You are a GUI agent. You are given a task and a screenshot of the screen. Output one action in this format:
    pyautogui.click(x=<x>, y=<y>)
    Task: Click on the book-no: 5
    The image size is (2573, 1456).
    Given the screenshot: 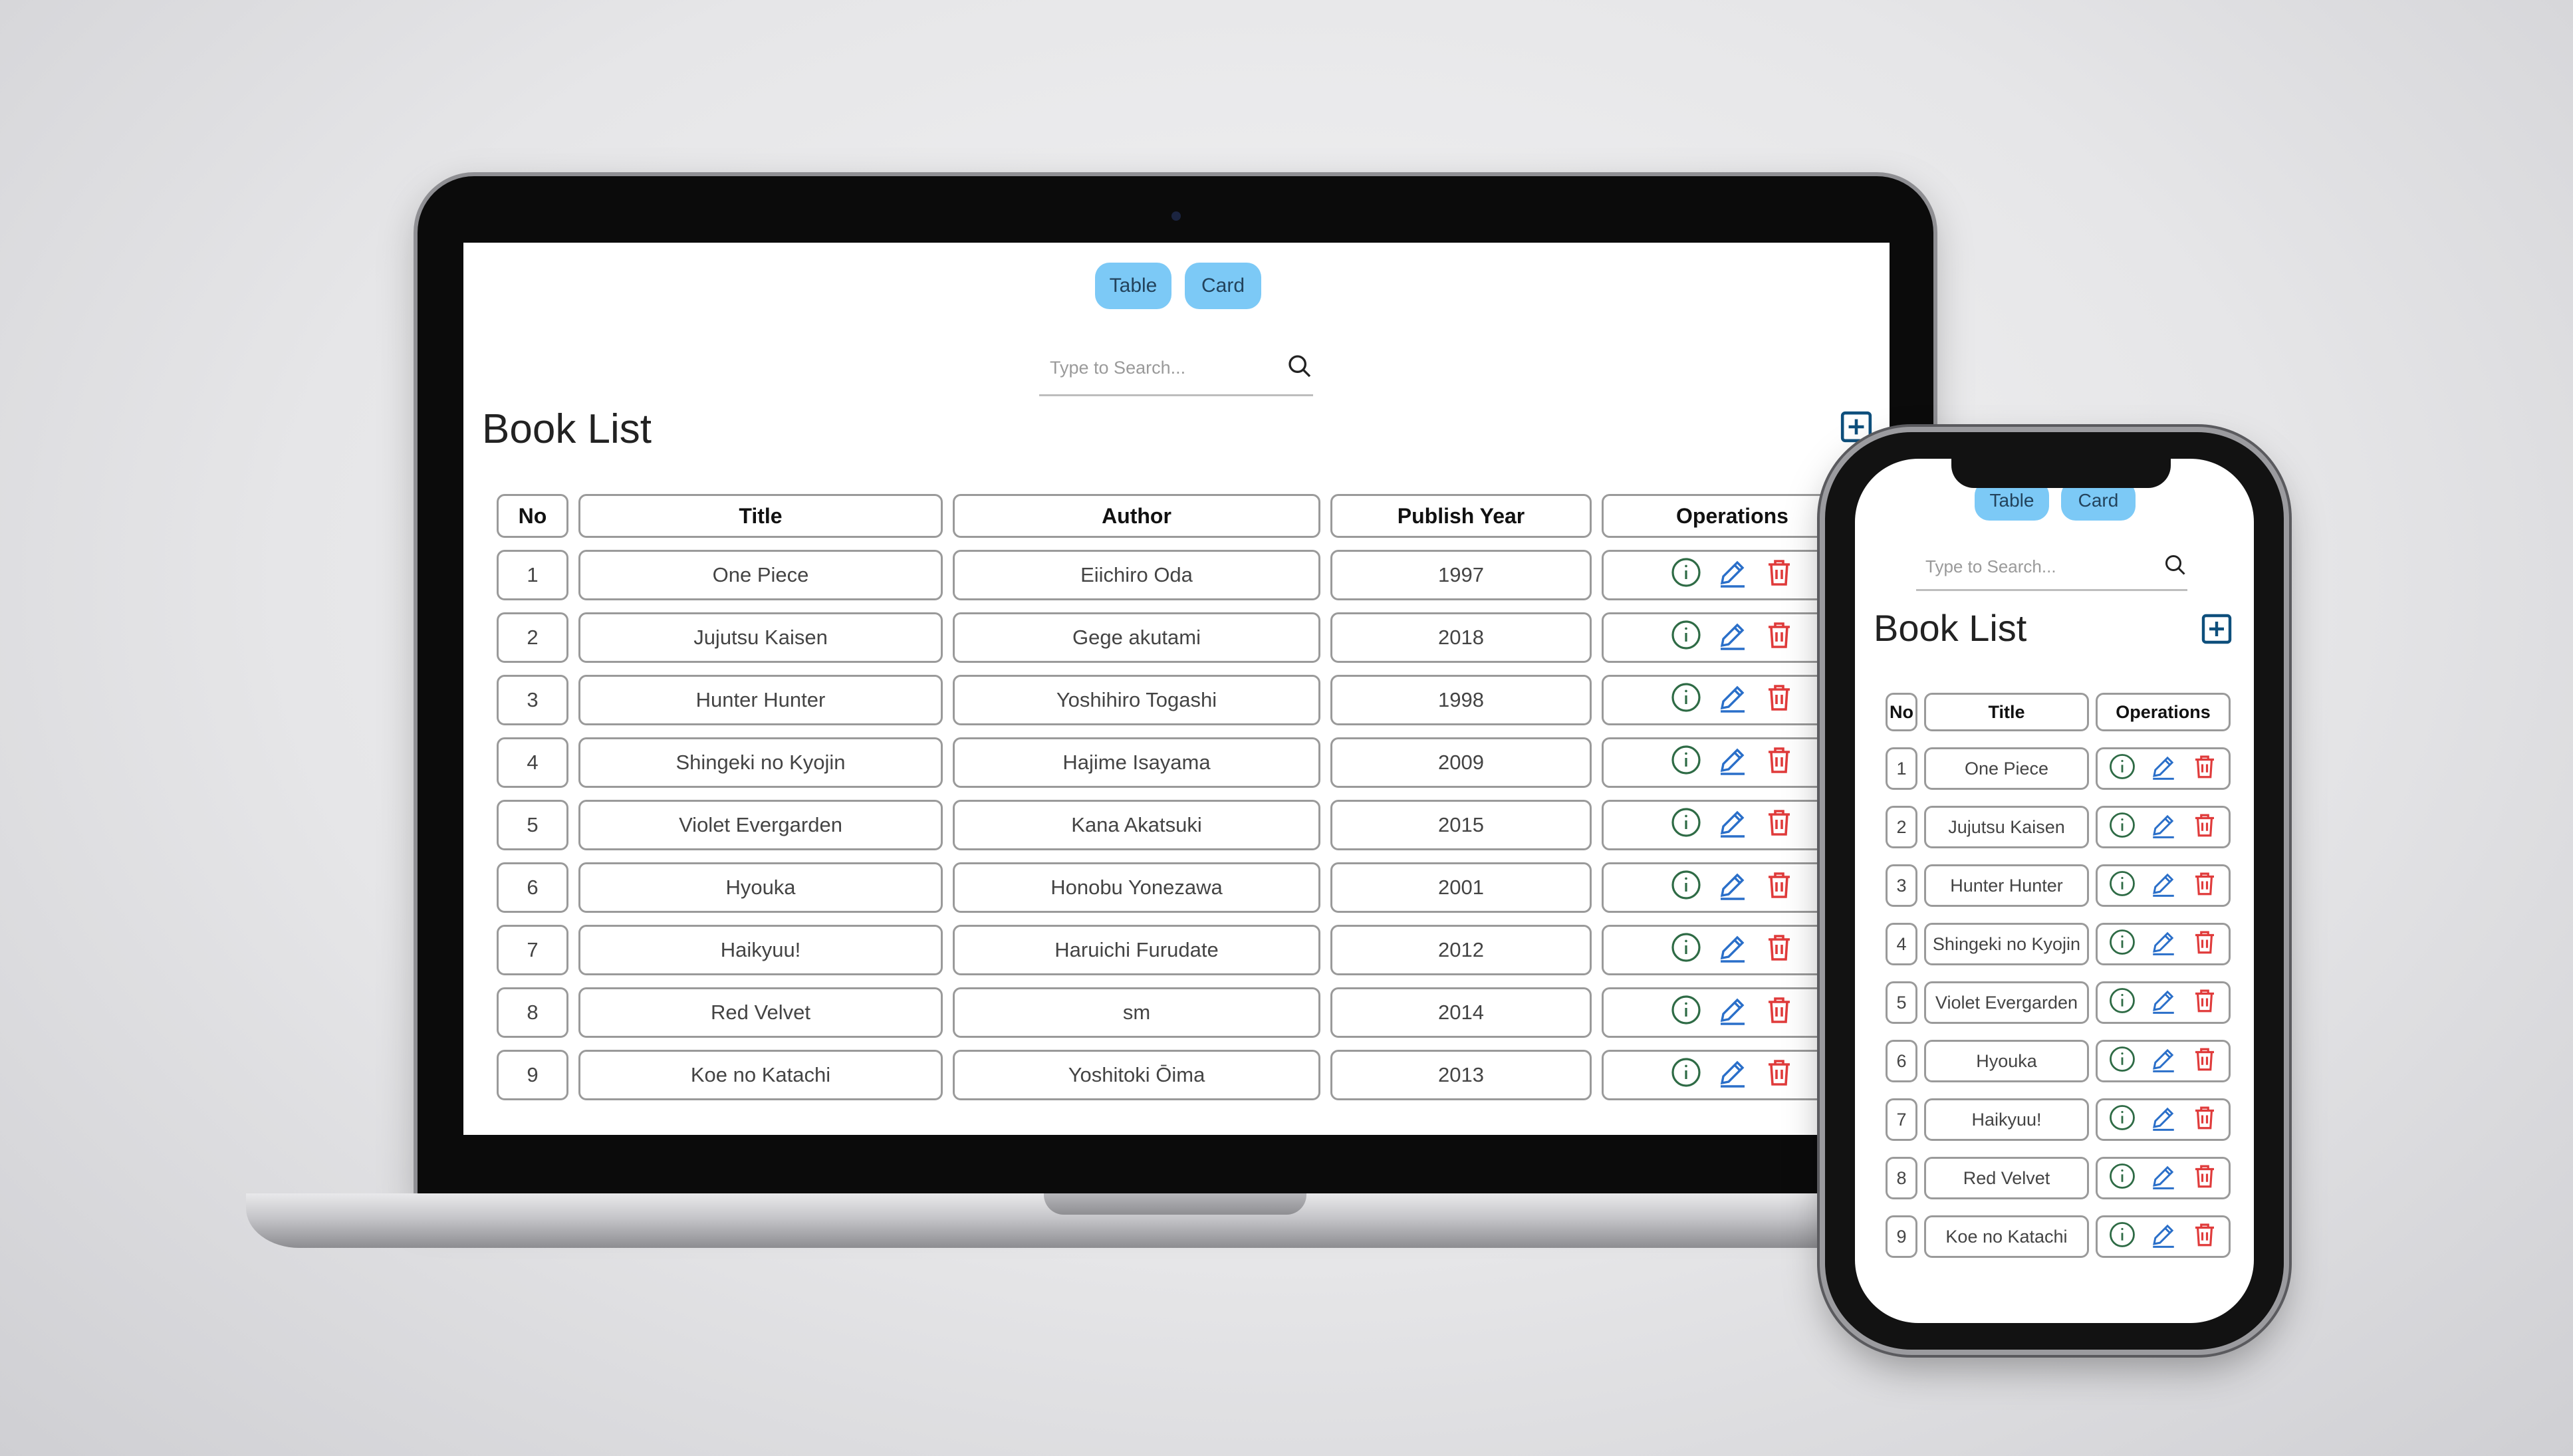 What is the action you would take?
    pyautogui.click(x=532, y=825)
    